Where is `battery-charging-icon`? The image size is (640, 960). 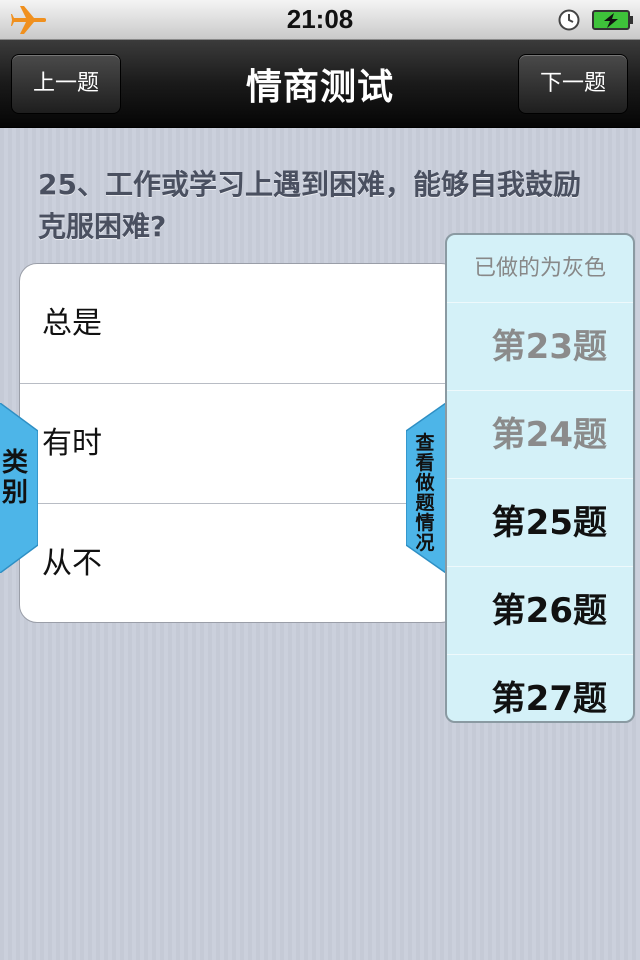 battery-charging-icon is located at coordinates (612, 20).